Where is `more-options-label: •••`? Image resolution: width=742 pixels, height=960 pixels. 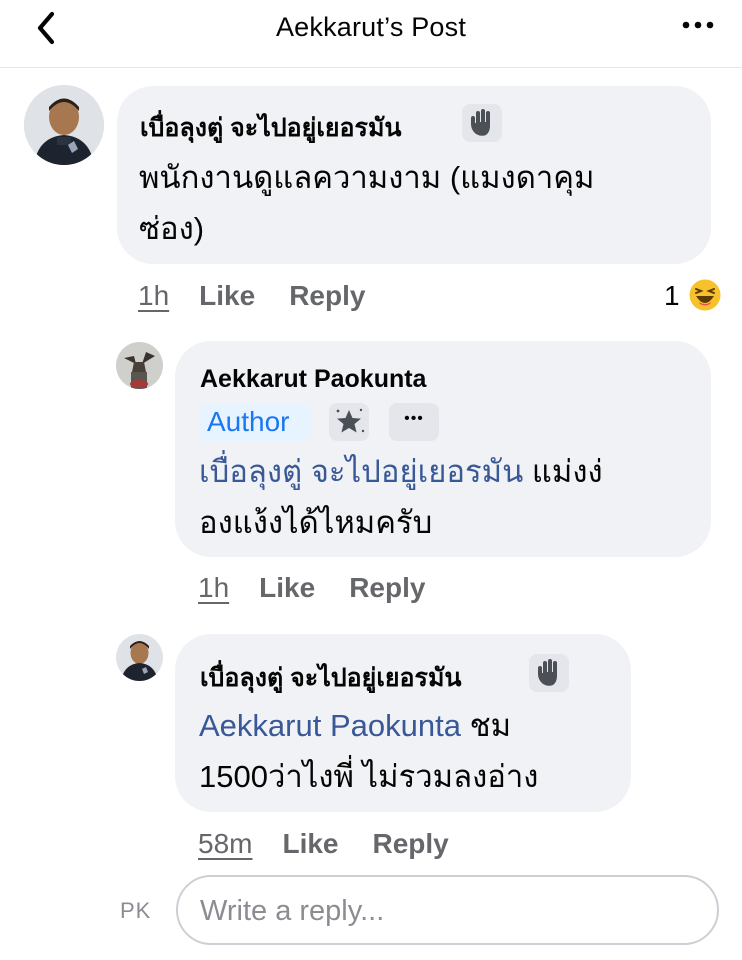
more-options-label: ••• is located at coordinates (414, 418).